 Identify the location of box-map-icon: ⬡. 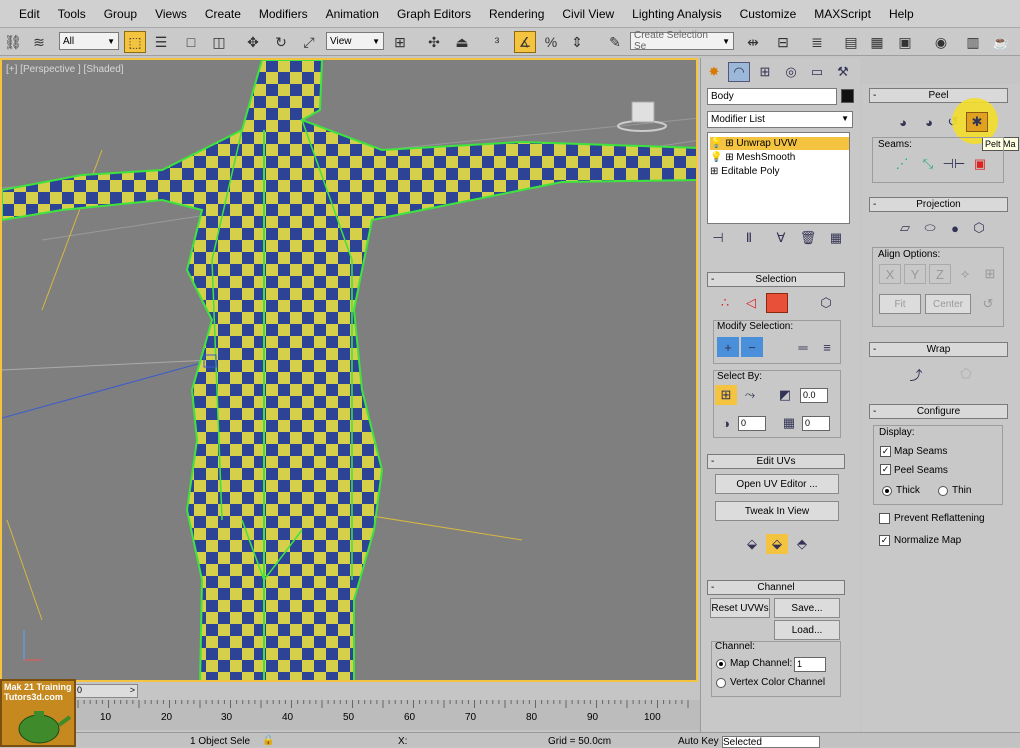
(979, 228).